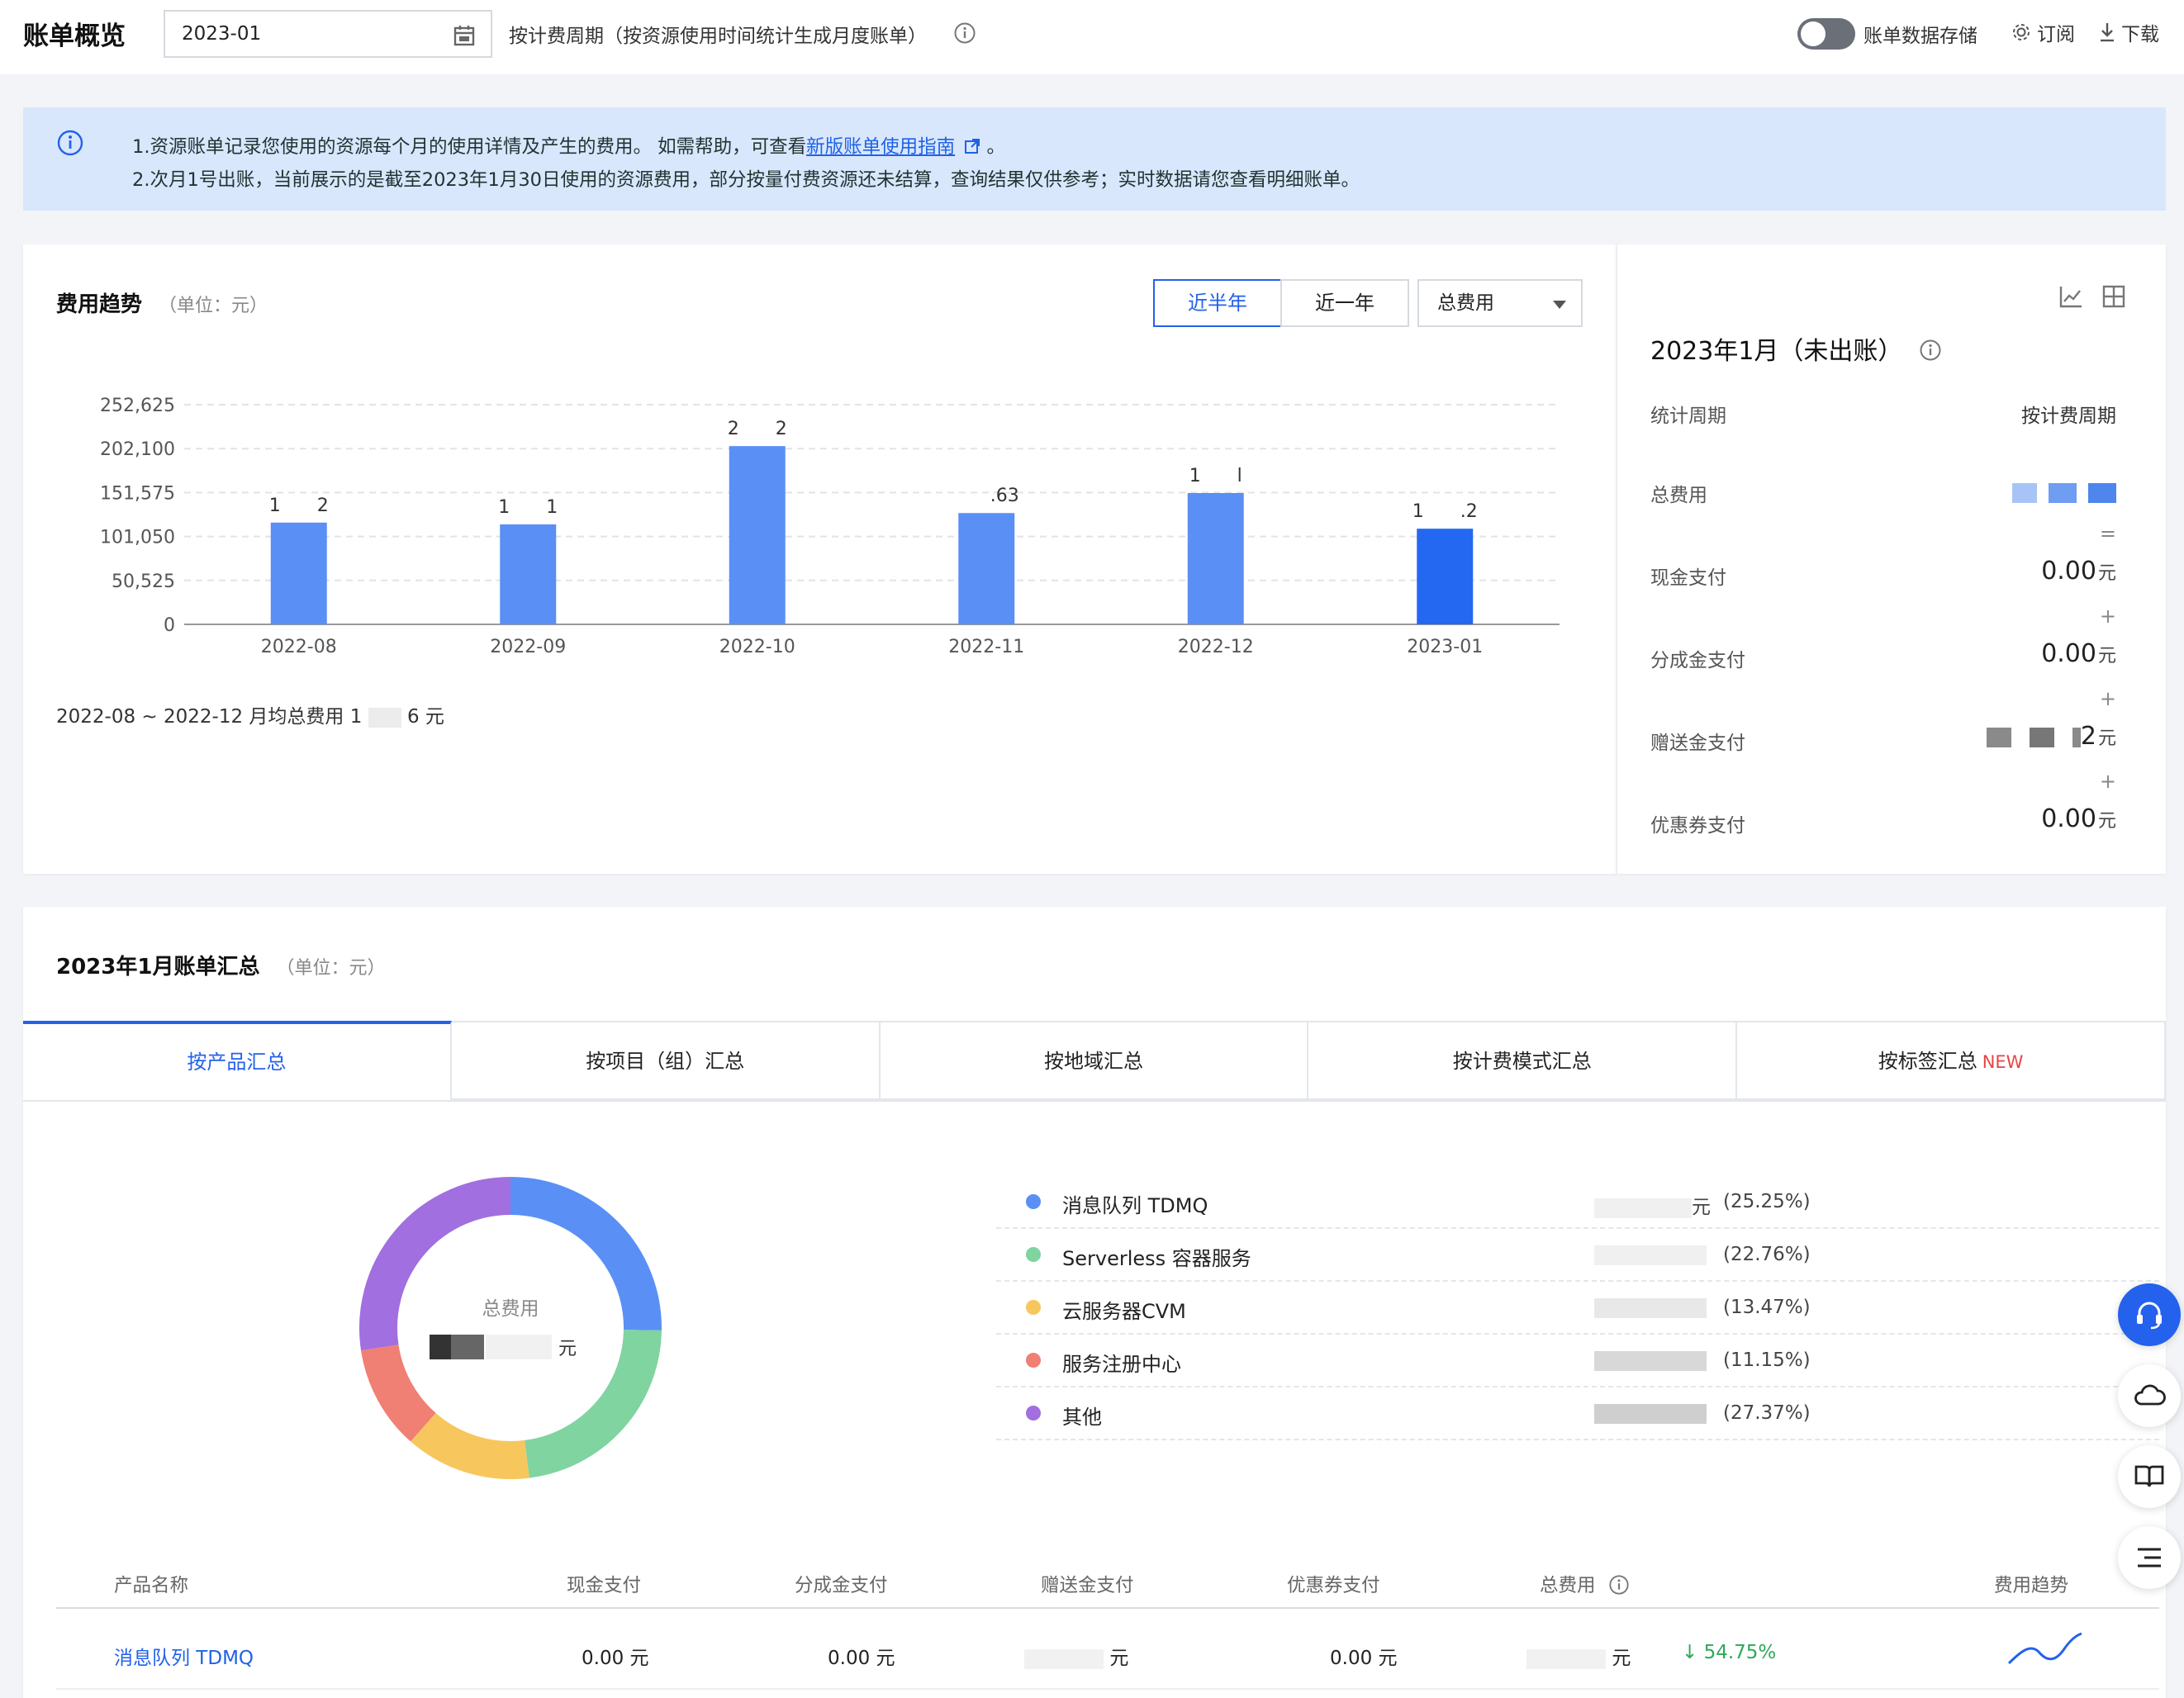 The image size is (2184, 1698). Describe the element at coordinates (1652, 1205) in the screenshot. I see `legend-amount: 元` at that location.